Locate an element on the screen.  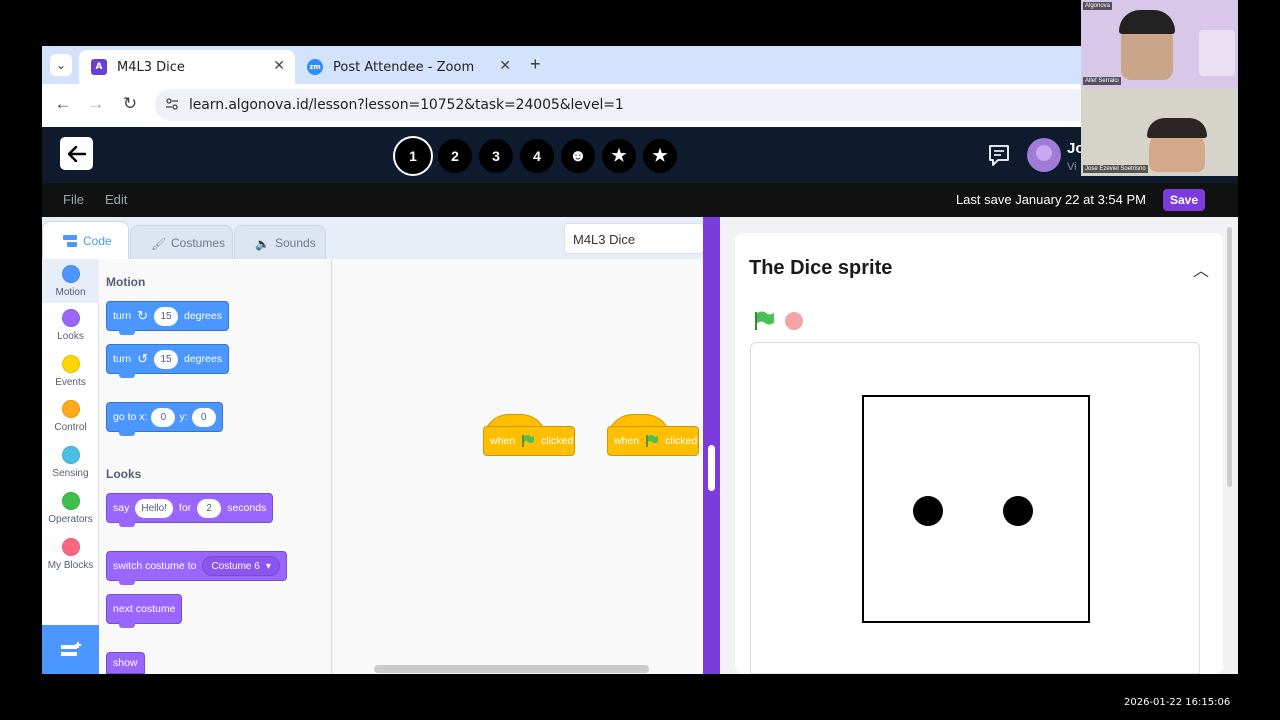
browser-tab-m4l3-dice: A M4L3 Dice ✕ is located at coordinates (187, 67).